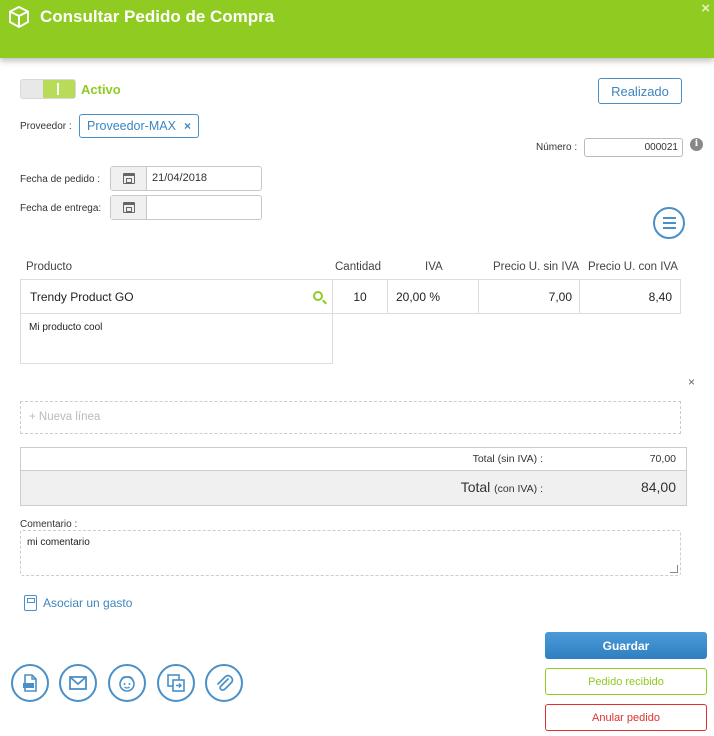  Describe the element at coordinates (529, 296) in the screenshot. I see `price-no-tax-input: 7,00` at that location.